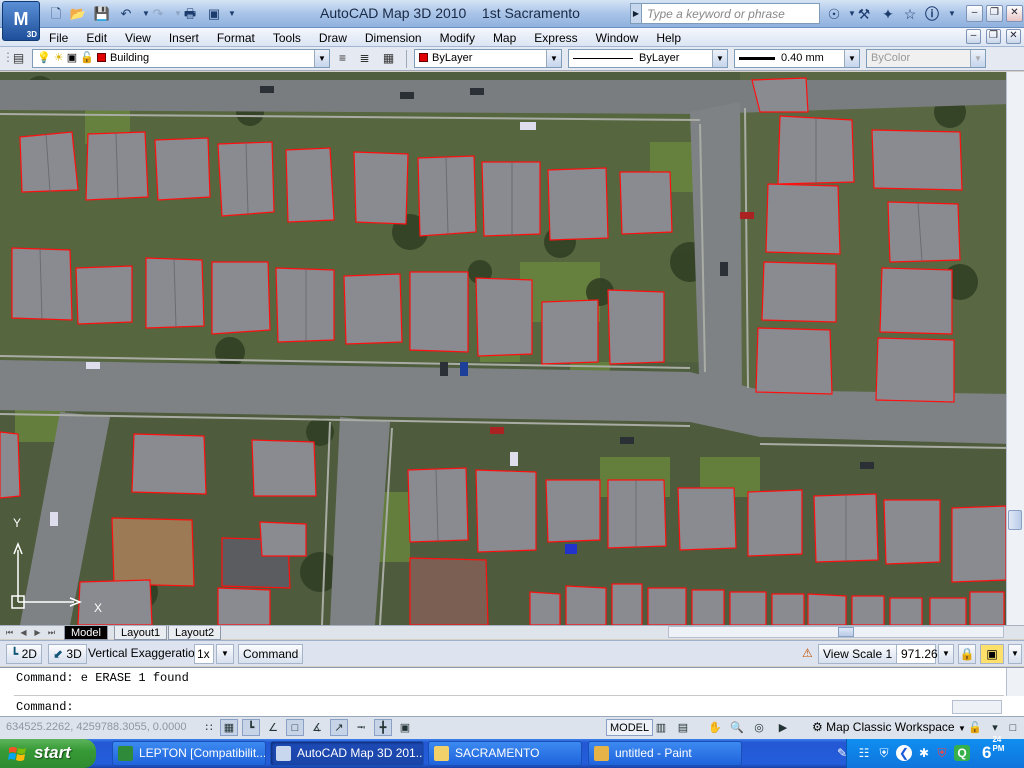 The height and width of the screenshot is (768, 1024). Describe the element at coordinates (505, 753) in the screenshot. I see `task-sacramento: SACRAMENTO` at that location.